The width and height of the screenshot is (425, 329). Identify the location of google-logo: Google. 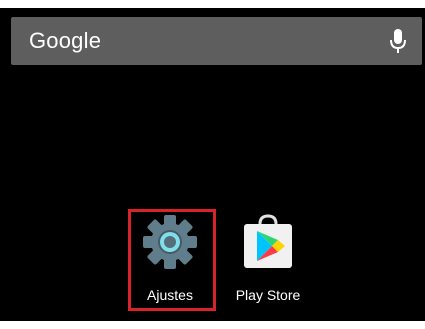
(65, 40).